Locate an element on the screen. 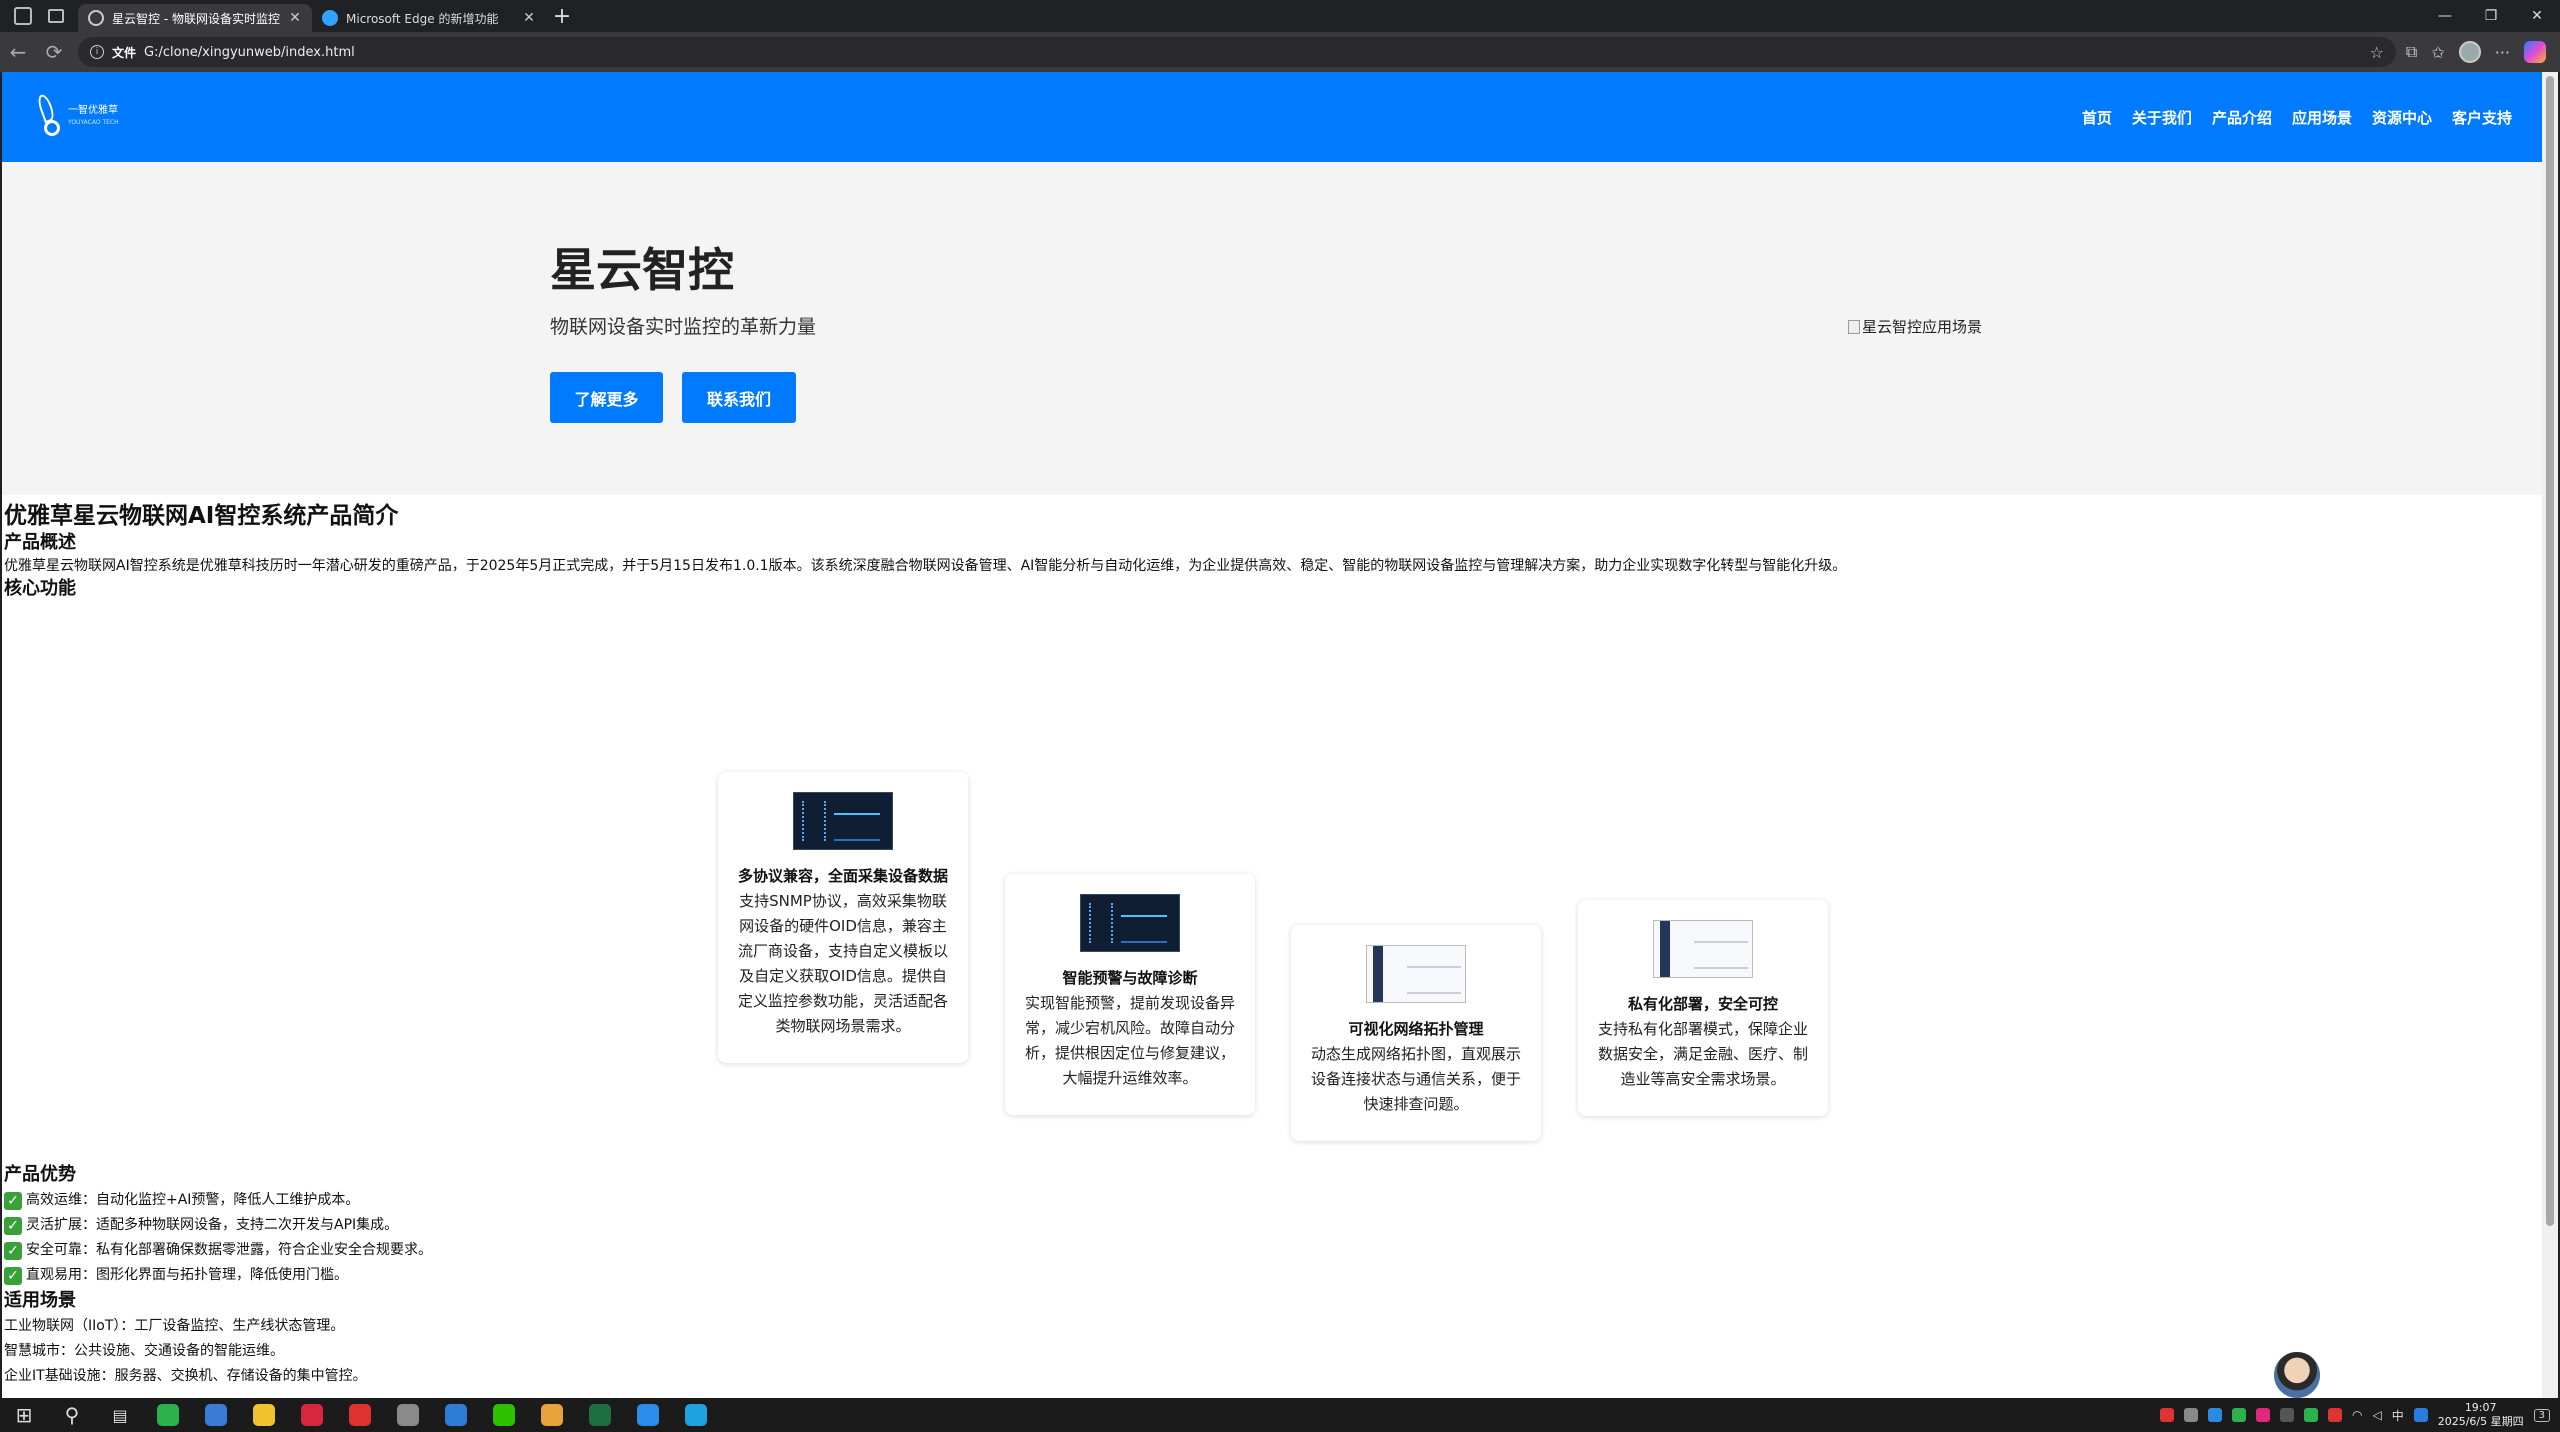  list-item: ✓ 高效运维：自动化监控+AI预警，降低人工维护成本。 is located at coordinates (218, 1200).